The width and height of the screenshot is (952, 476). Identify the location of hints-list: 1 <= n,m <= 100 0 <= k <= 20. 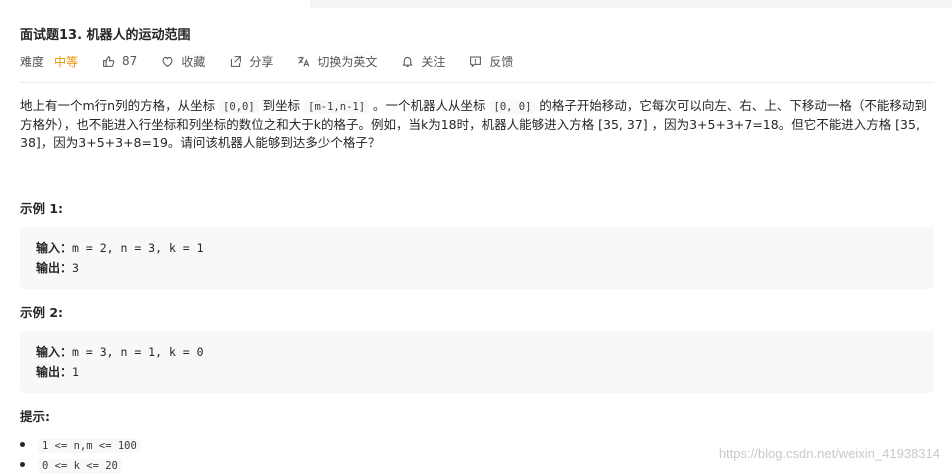
(89, 456).